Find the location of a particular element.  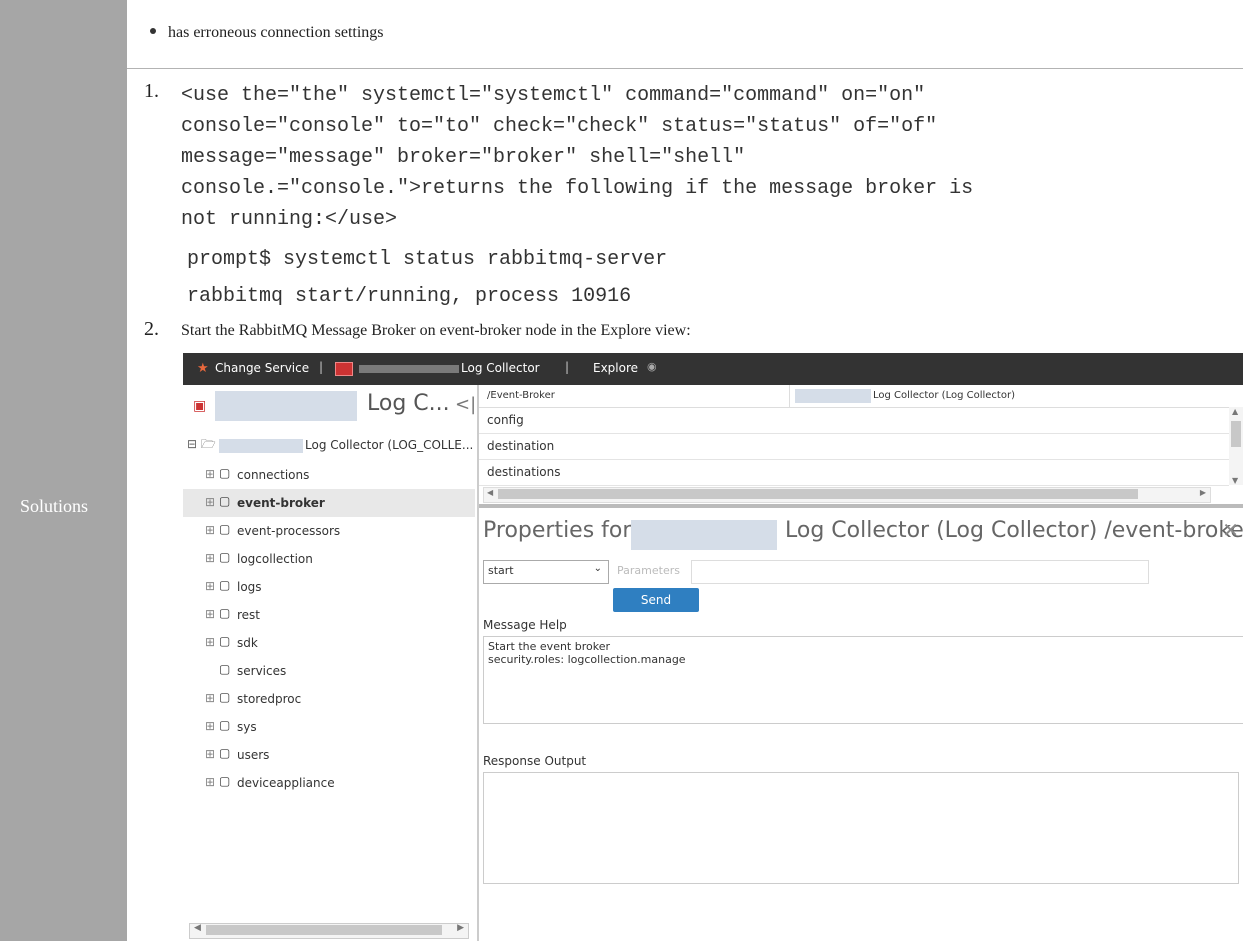

grid-hscrollbar: ◀ ▶ is located at coordinates (847, 495).